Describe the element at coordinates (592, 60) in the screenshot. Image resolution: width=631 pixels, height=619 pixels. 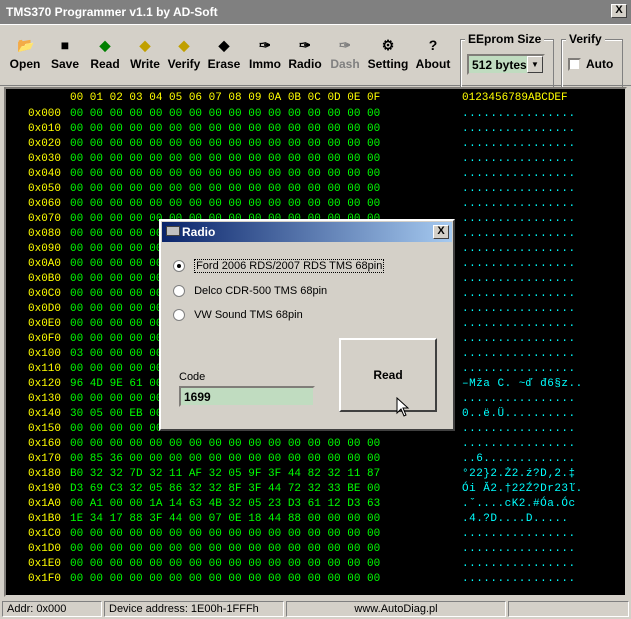
I see `verify-group: Verify Auto` at that location.